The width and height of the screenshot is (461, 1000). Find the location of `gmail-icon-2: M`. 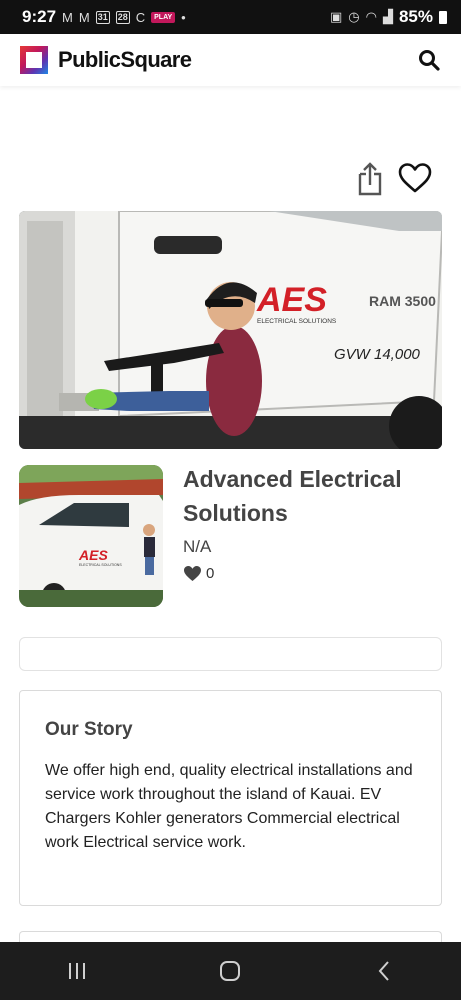

gmail-icon-2: M is located at coordinates (84, 17).